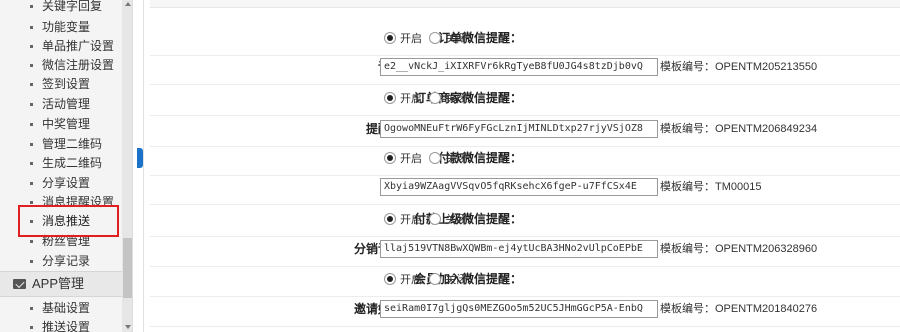 Image resolution: width=900 pixels, height=332 pixels. Describe the element at coordinates (68, 221) in the screenshot. I see `selection-highlight` at that location.